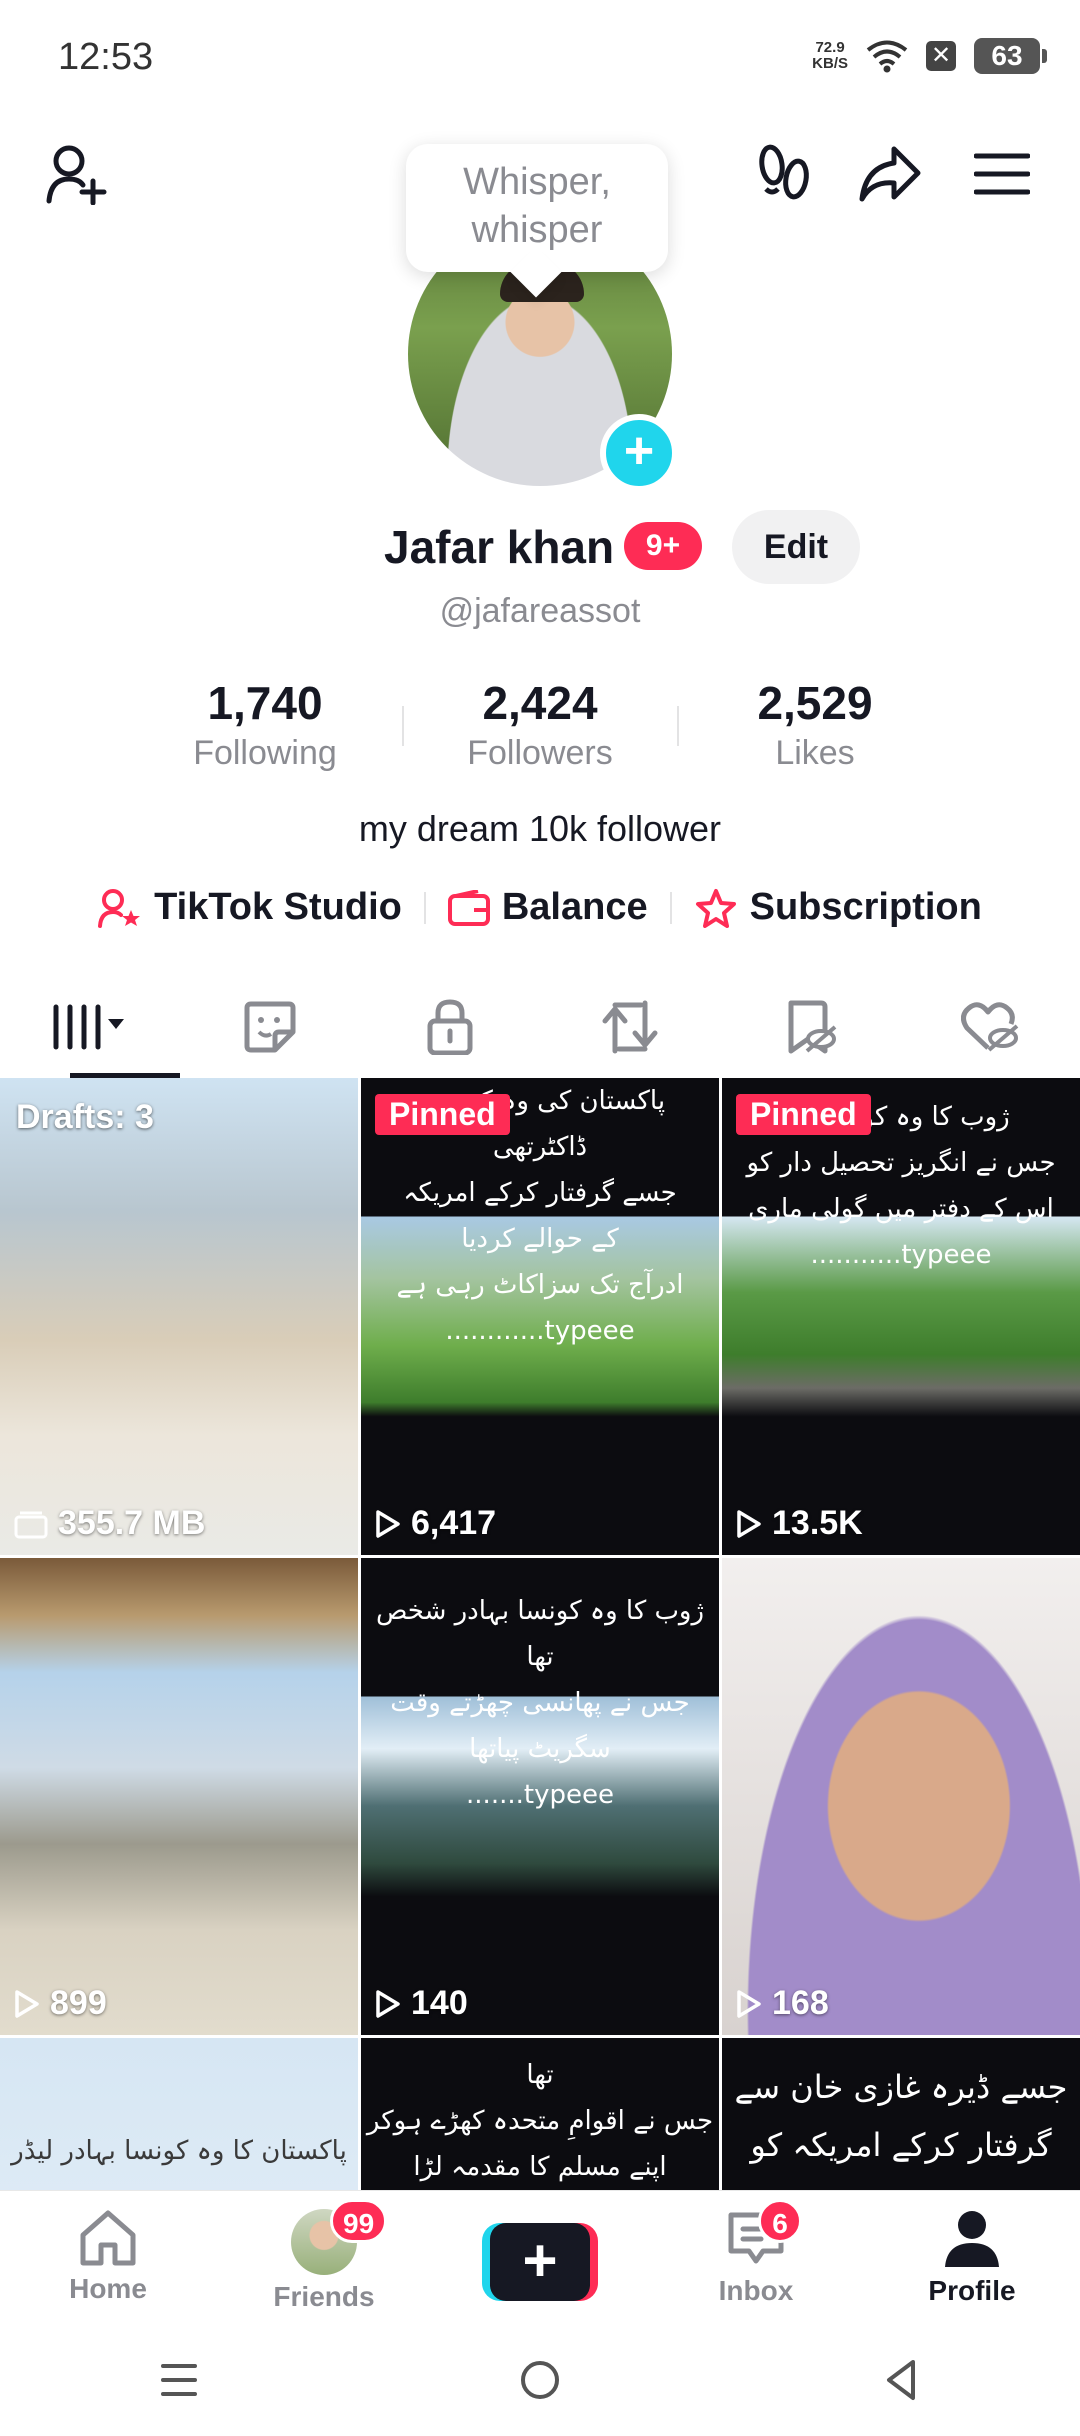 This screenshot has width=1080, height=2436. I want to click on profile-links: TikTok Studio Balance Subscription, so click(540, 907).